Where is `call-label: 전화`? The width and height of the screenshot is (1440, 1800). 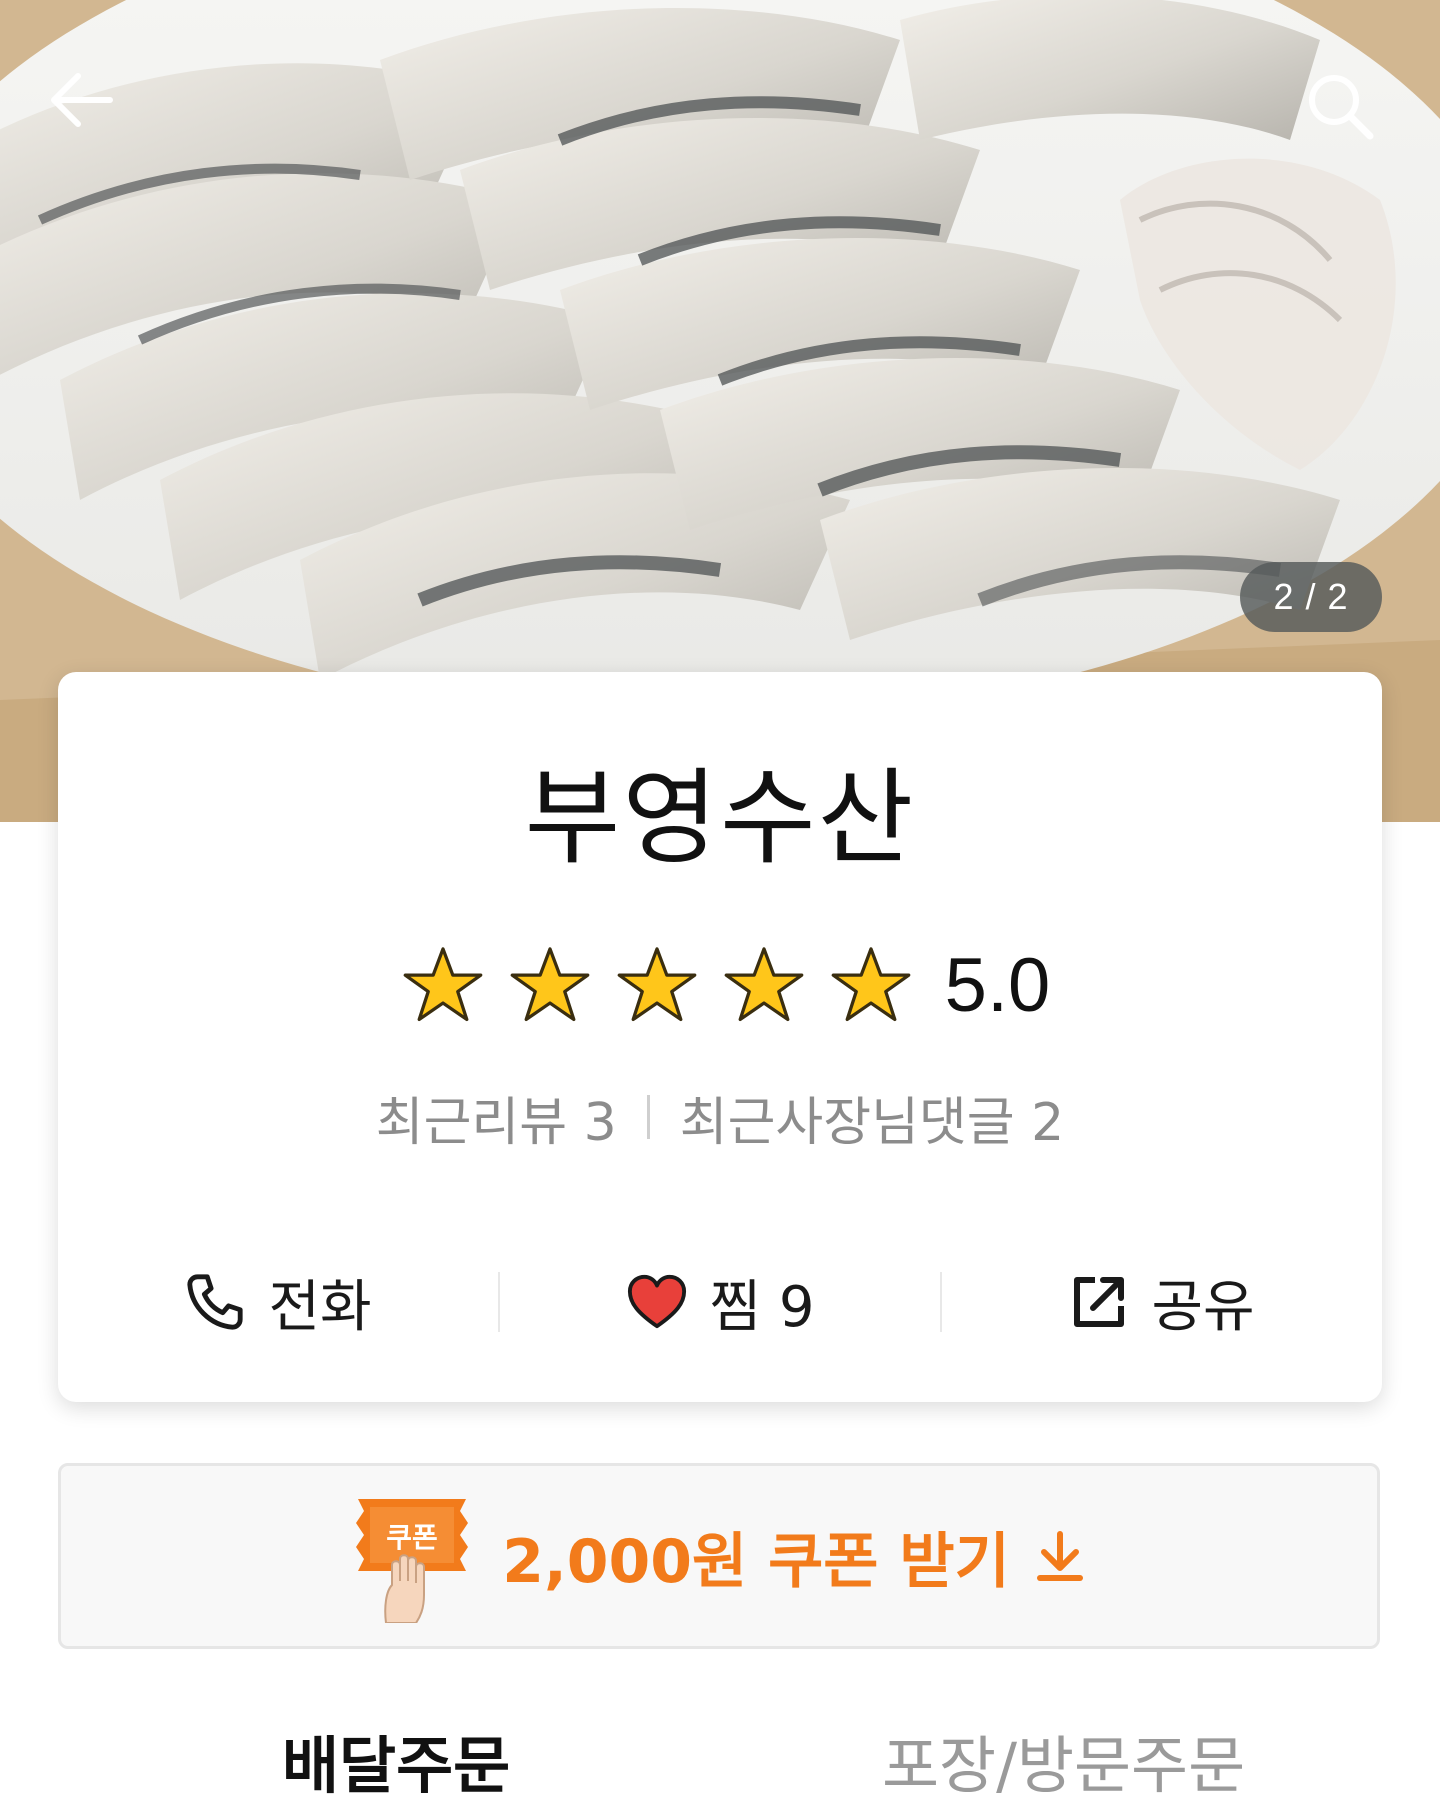 call-label: 전화 is located at coordinates (320, 1307).